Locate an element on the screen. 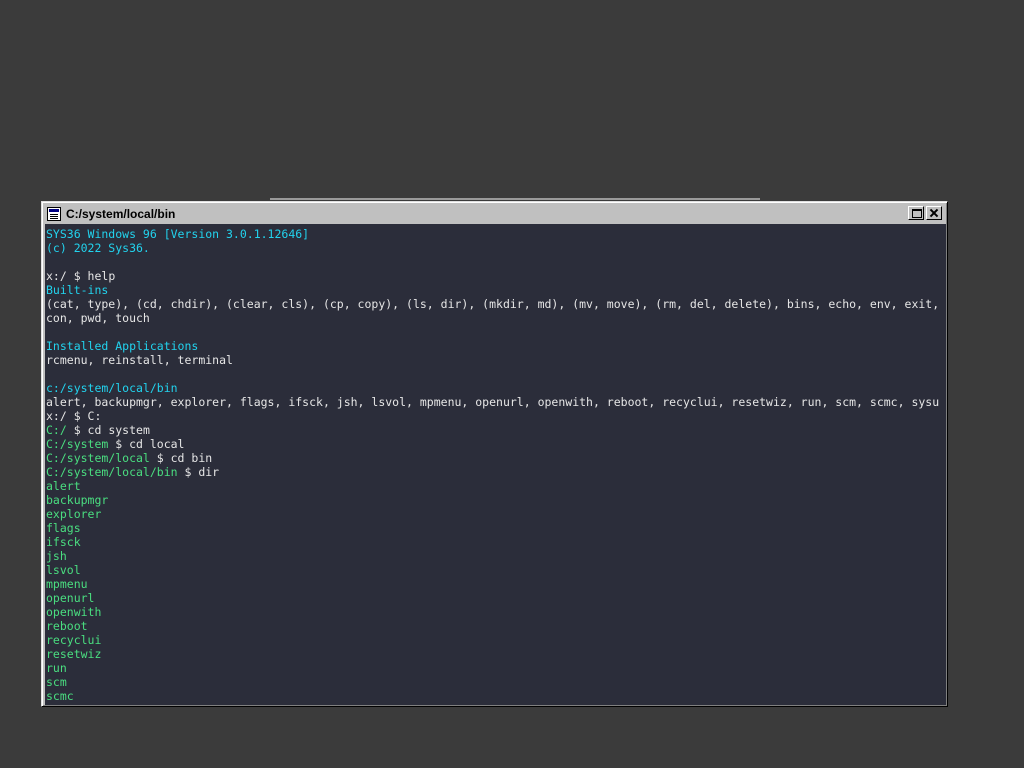 This screenshot has height=768, width=1024. title-bar: C:/system/local/bin is located at coordinates (494, 214).